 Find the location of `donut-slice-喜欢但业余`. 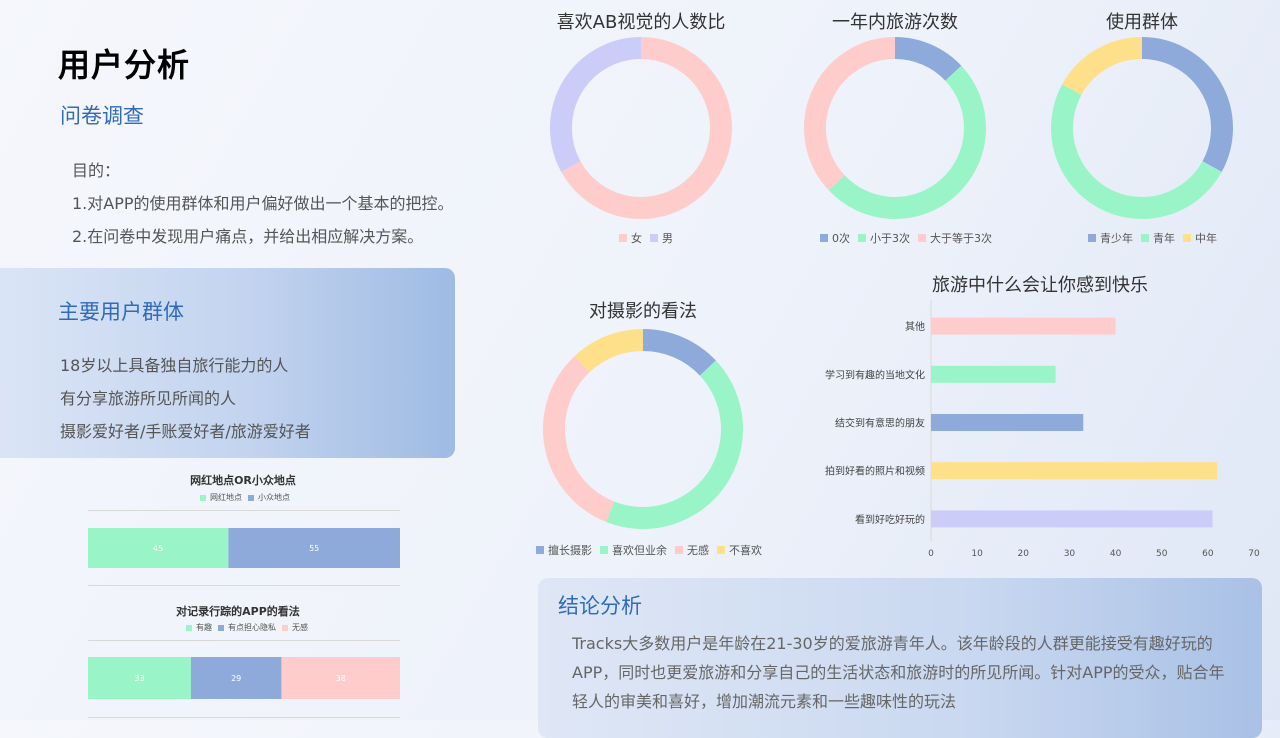

donut-slice-喜欢但业余 is located at coordinates (674, 444).